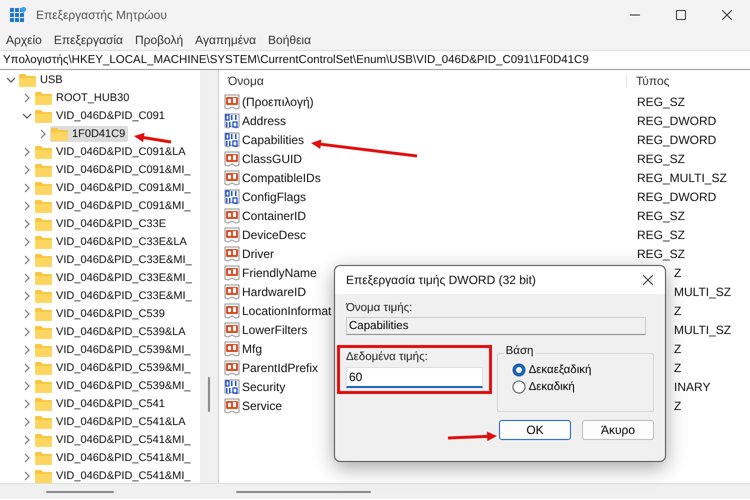 The image size is (750, 500). Describe the element at coordinates (89, 134) in the screenshot. I see `tree-item: 1F0D41C9` at that location.